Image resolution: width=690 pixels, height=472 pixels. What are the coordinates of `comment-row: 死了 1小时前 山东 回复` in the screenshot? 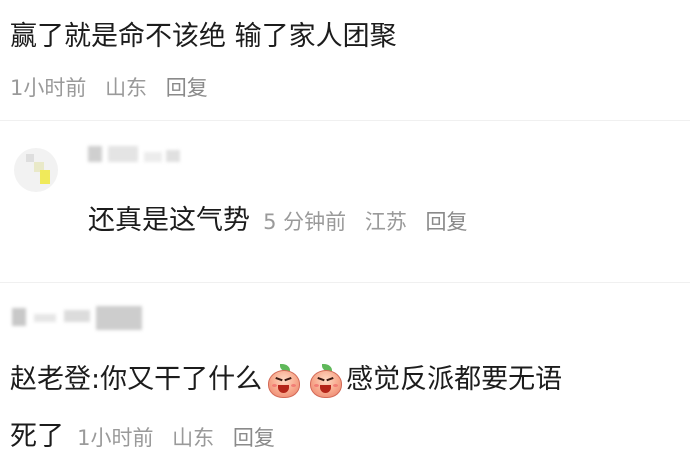 It's located at (148, 433).